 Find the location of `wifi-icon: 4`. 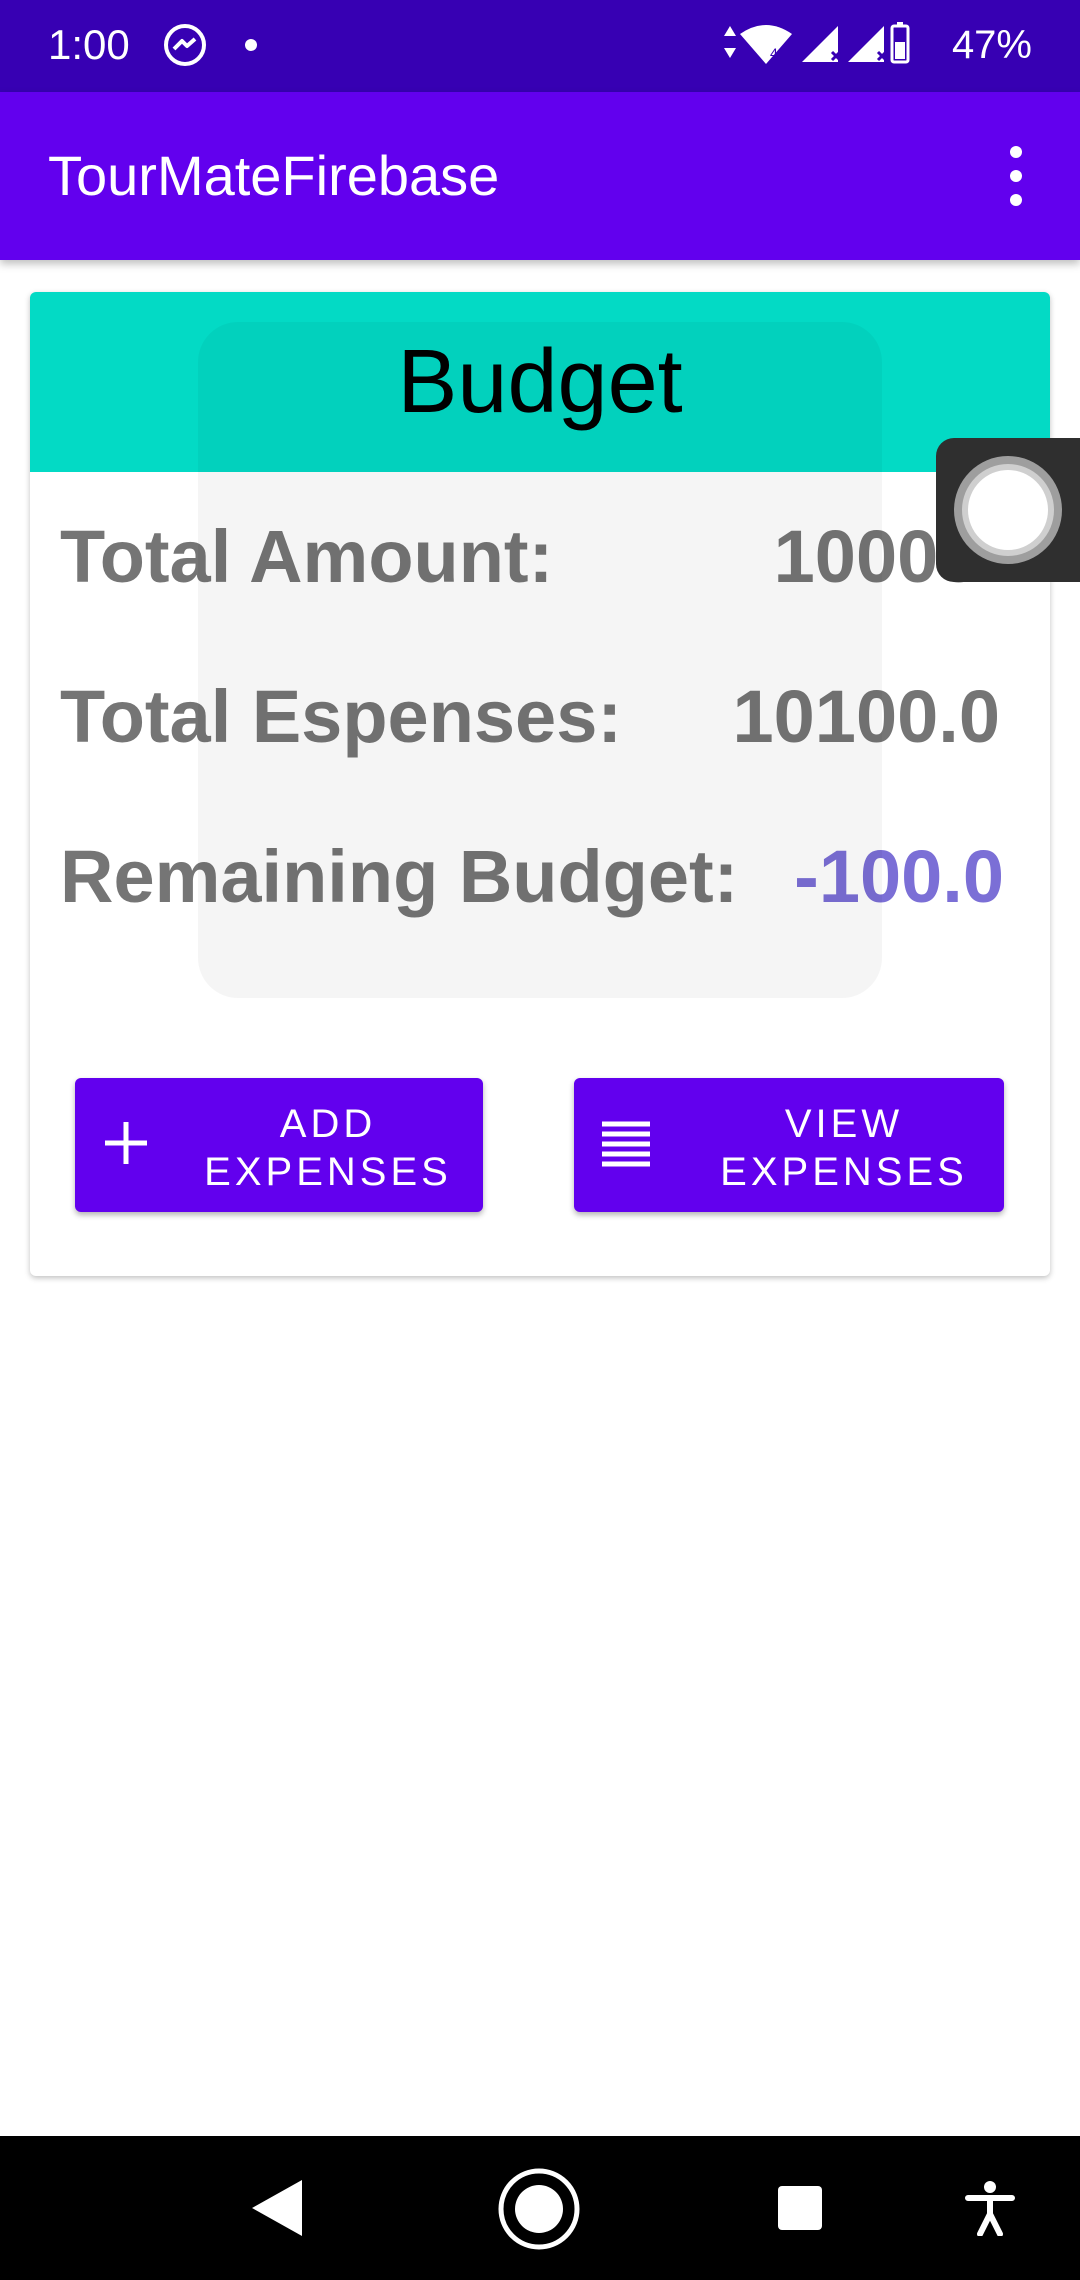

wifi-icon: 4 is located at coordinates (766, 44).